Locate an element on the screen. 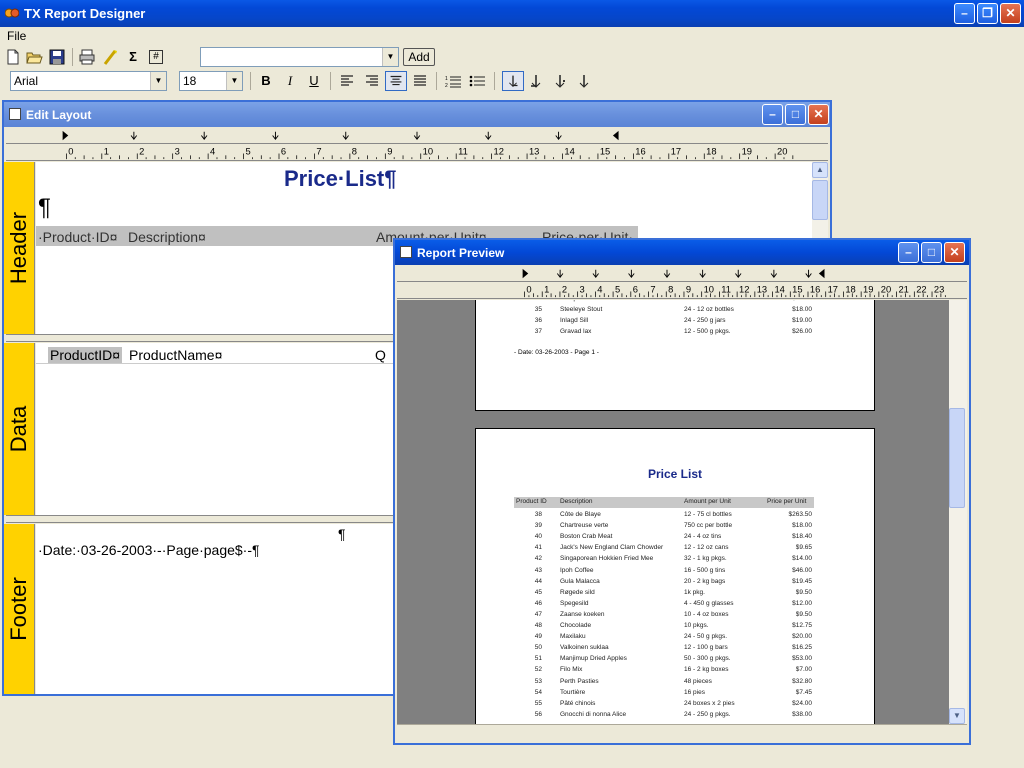 The image size is (1024, 768). edit-layout-scrollbar: ▲ is located at coordinates (820, 202).